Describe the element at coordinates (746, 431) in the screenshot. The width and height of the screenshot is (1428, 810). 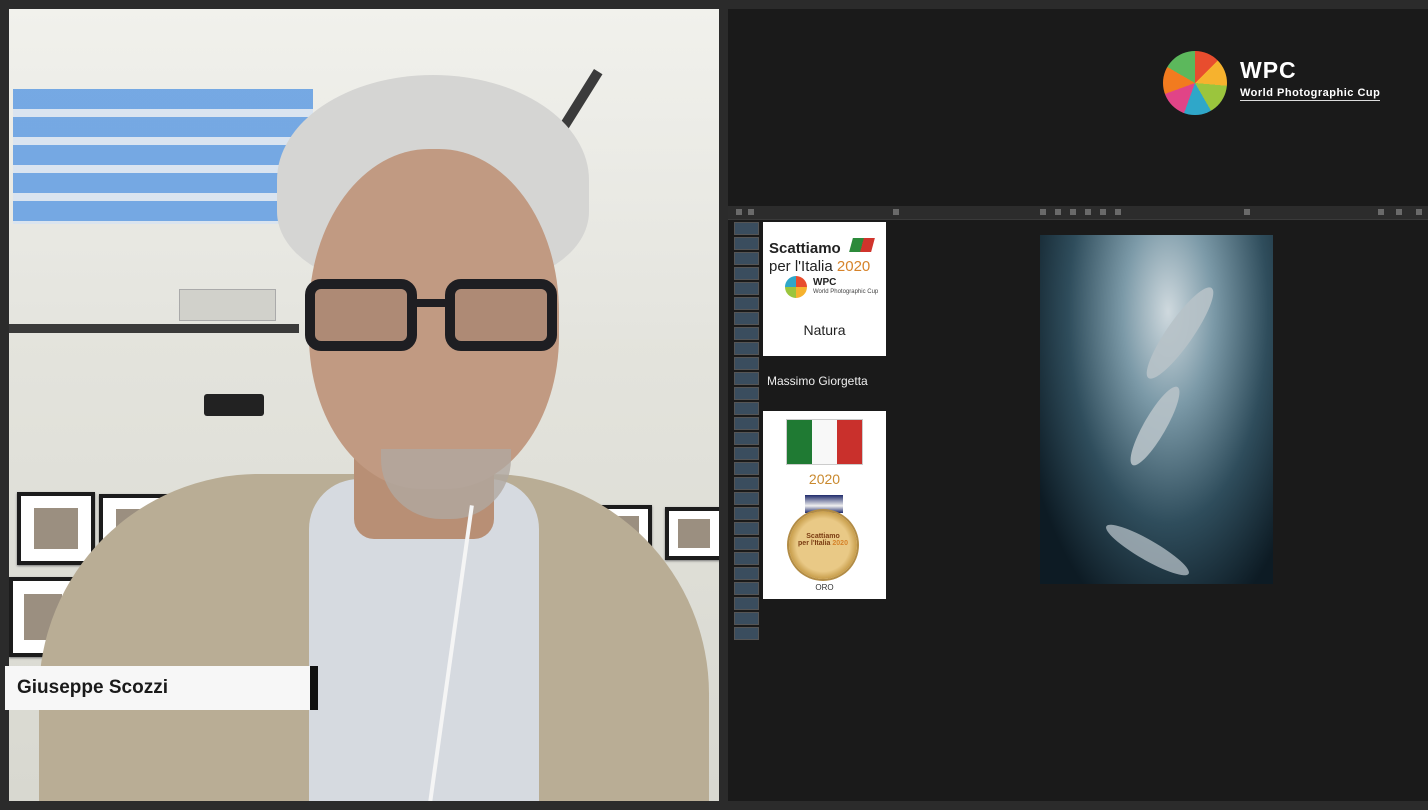
I see `thumbnail-filmstrip` at that location.